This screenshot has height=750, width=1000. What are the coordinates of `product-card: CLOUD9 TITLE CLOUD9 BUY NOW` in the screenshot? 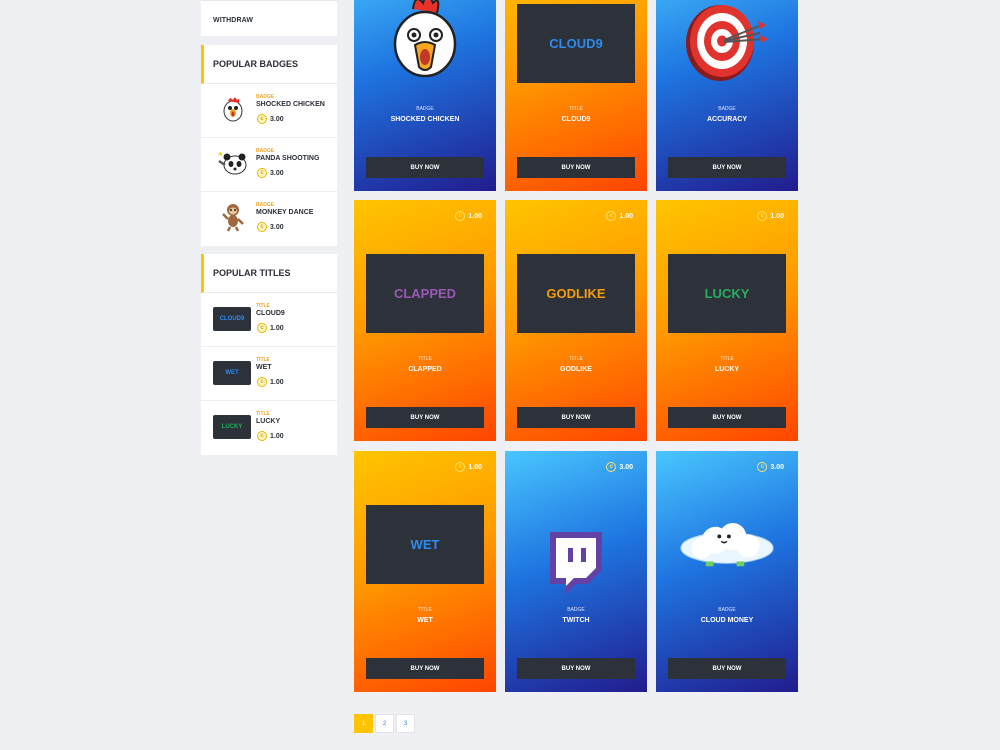 It's located at (576, 95).